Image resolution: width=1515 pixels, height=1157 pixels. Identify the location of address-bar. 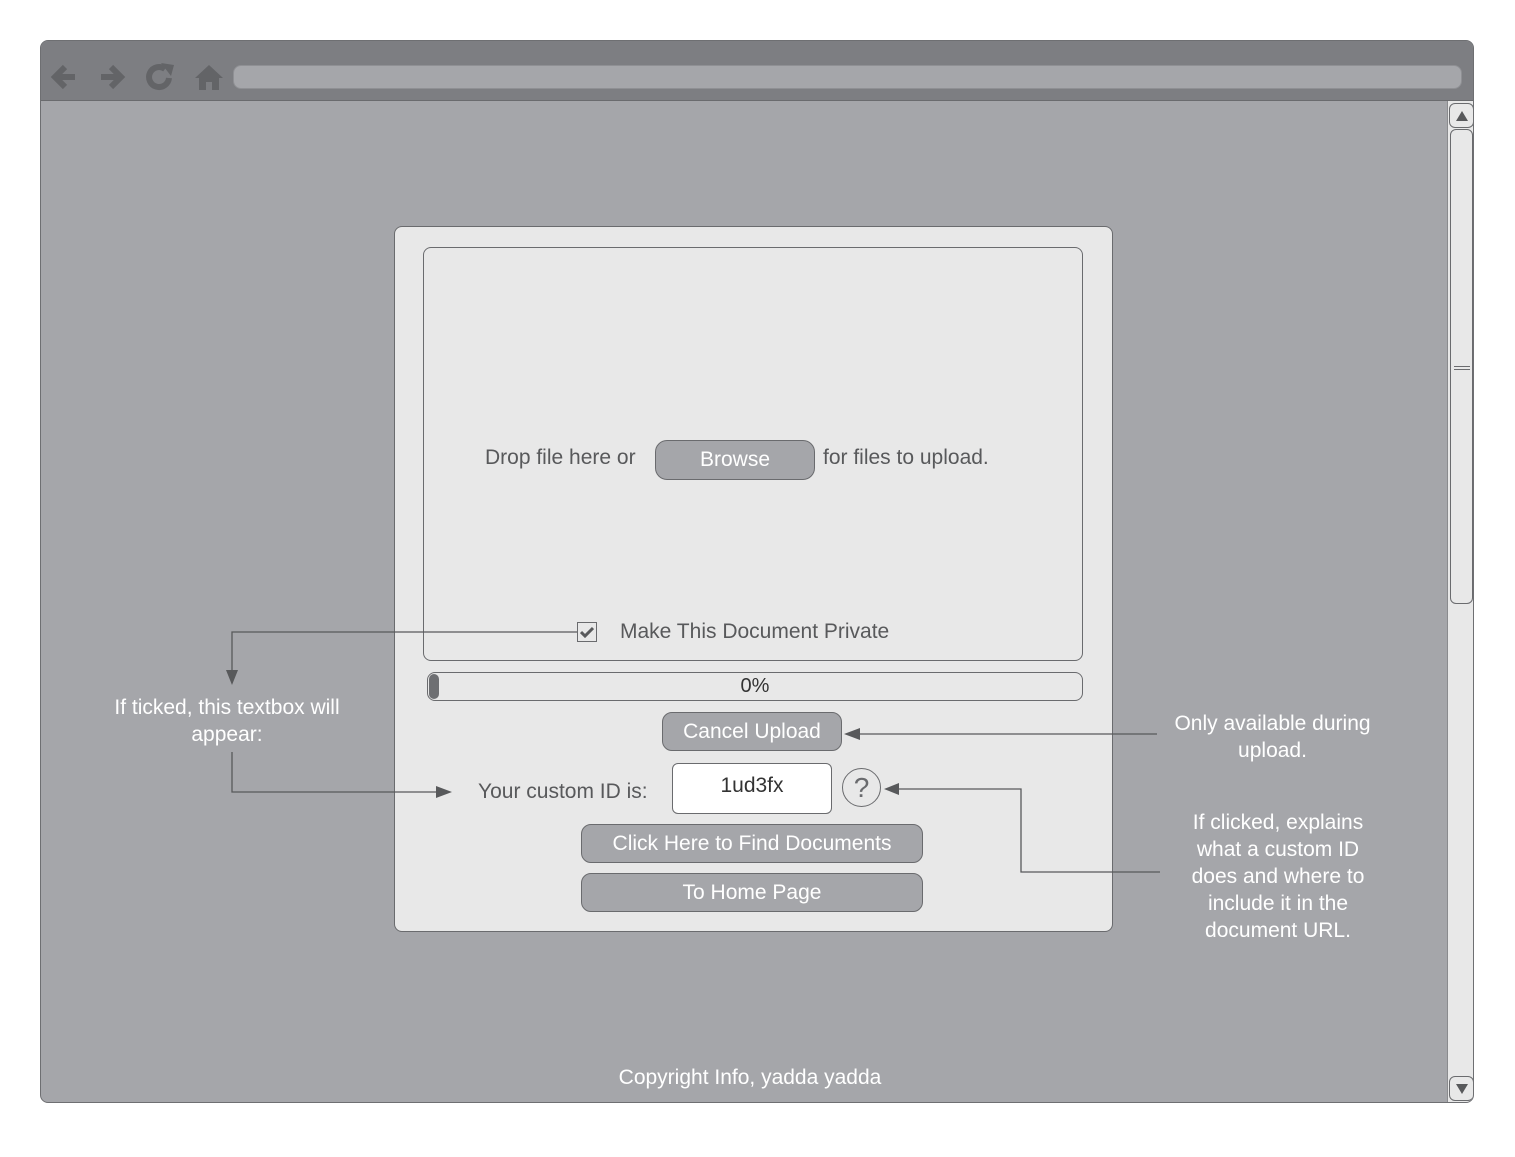
(847, 77).